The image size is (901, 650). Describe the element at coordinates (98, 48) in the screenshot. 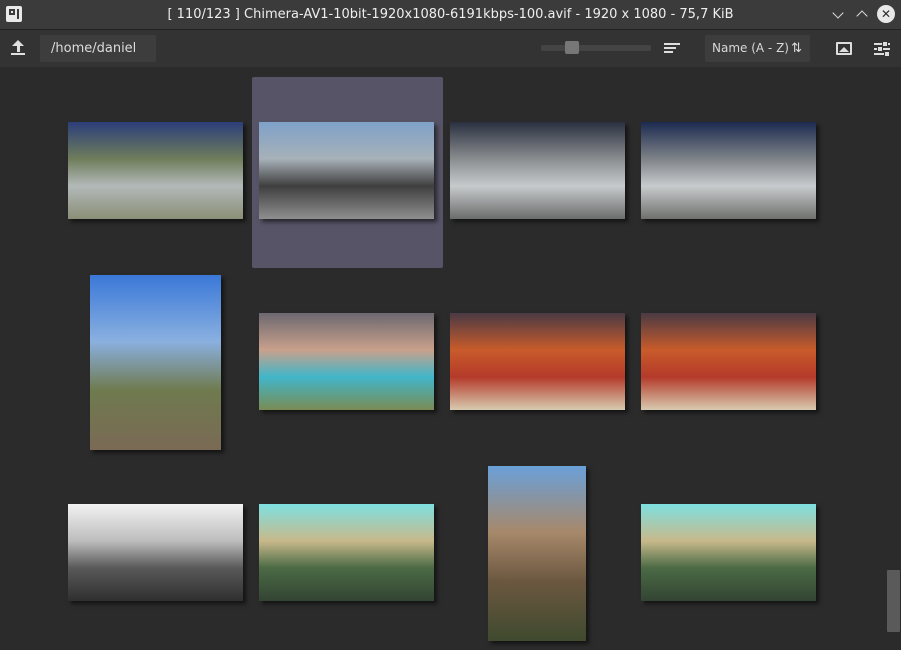

I see `path-field: /home/daniel` at that location.